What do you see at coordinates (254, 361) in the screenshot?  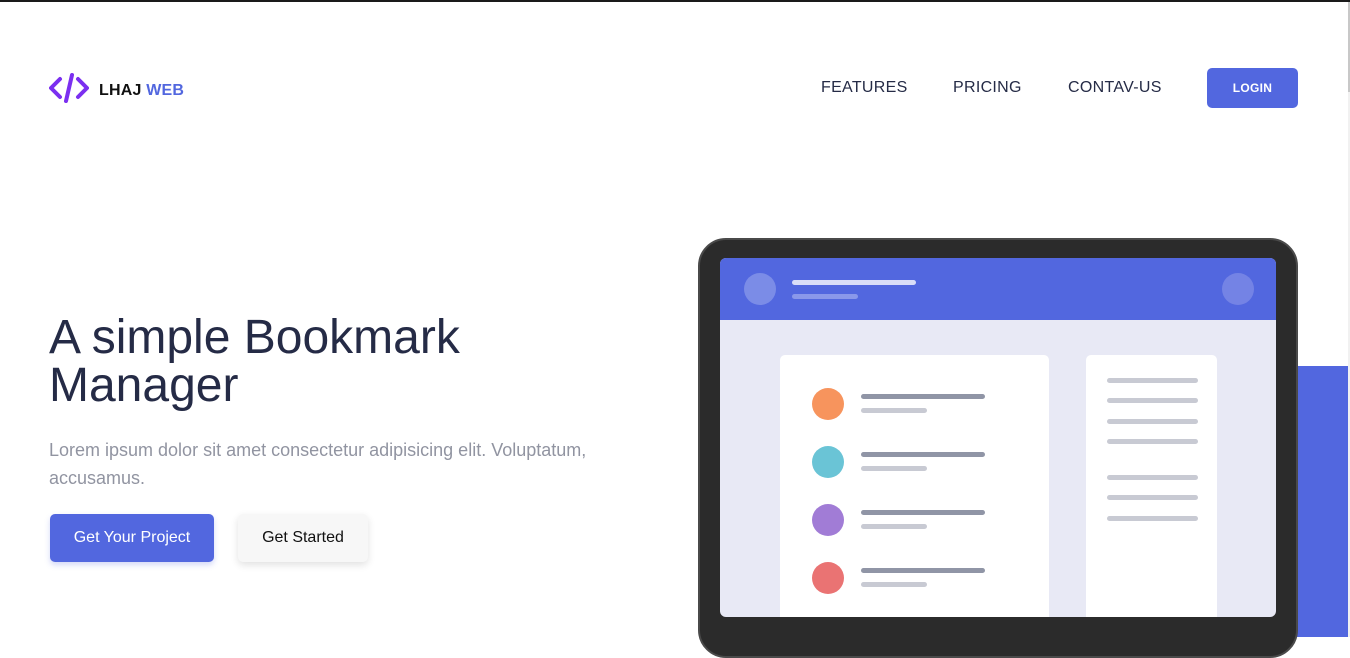 I see `hero-title: A simple Bookmark Manager` at bounding box center [254, 361].